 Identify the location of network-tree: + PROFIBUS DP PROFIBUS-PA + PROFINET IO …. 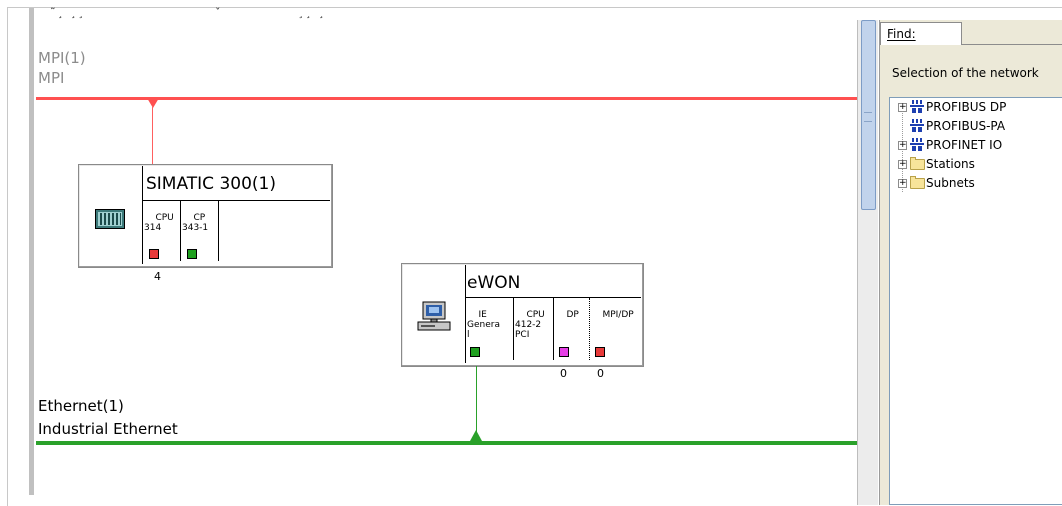
(975, 301).